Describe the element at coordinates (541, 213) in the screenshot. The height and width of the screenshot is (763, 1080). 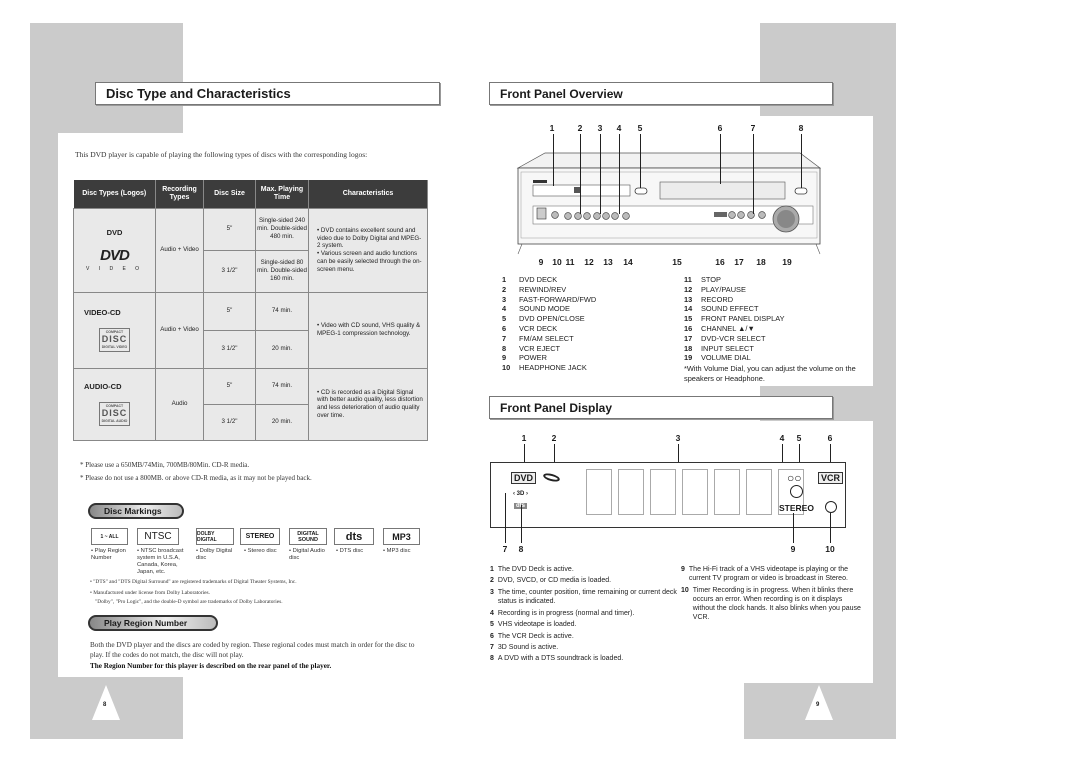
I see `power-button` at that location.